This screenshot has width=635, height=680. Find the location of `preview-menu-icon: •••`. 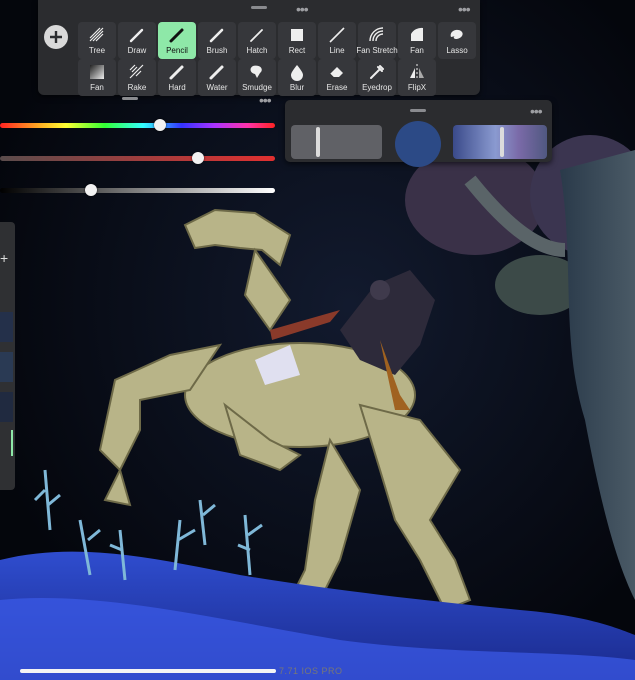

preview-menu-icon: ••• is located at coordinates (536, 111).